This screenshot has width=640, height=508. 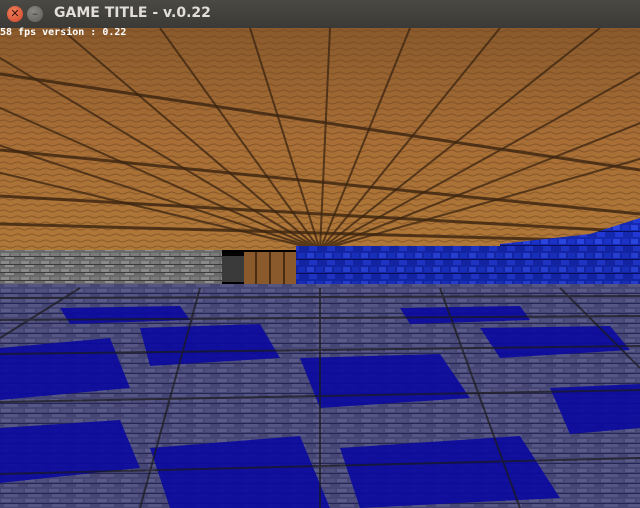 I want to click on window-title: GAME TITLE - v.0.22, so click(x=132, y=13).